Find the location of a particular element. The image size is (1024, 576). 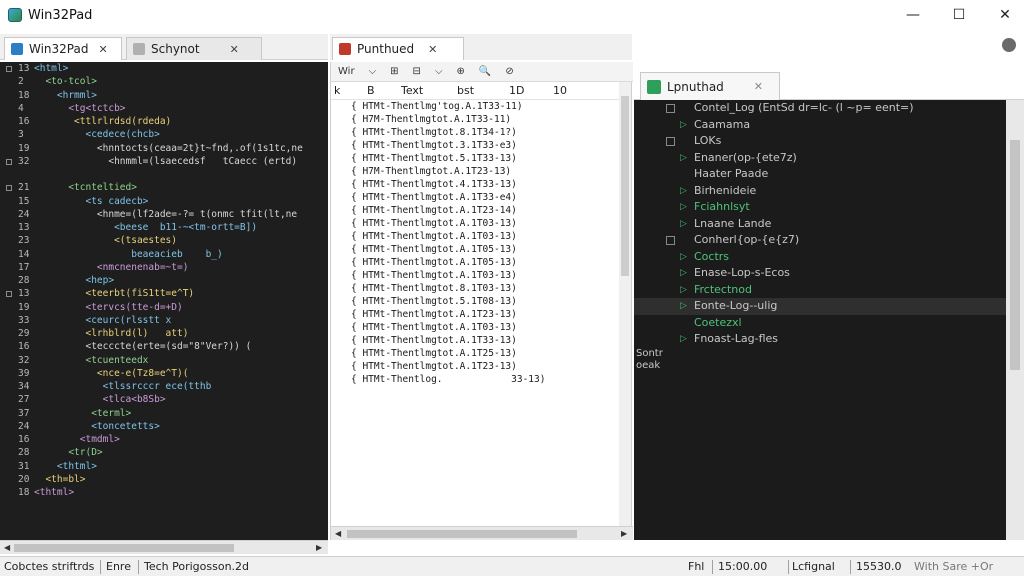

code-line: <teerbt(fiS1tt=e^T) is located at coordinates (181, 293).